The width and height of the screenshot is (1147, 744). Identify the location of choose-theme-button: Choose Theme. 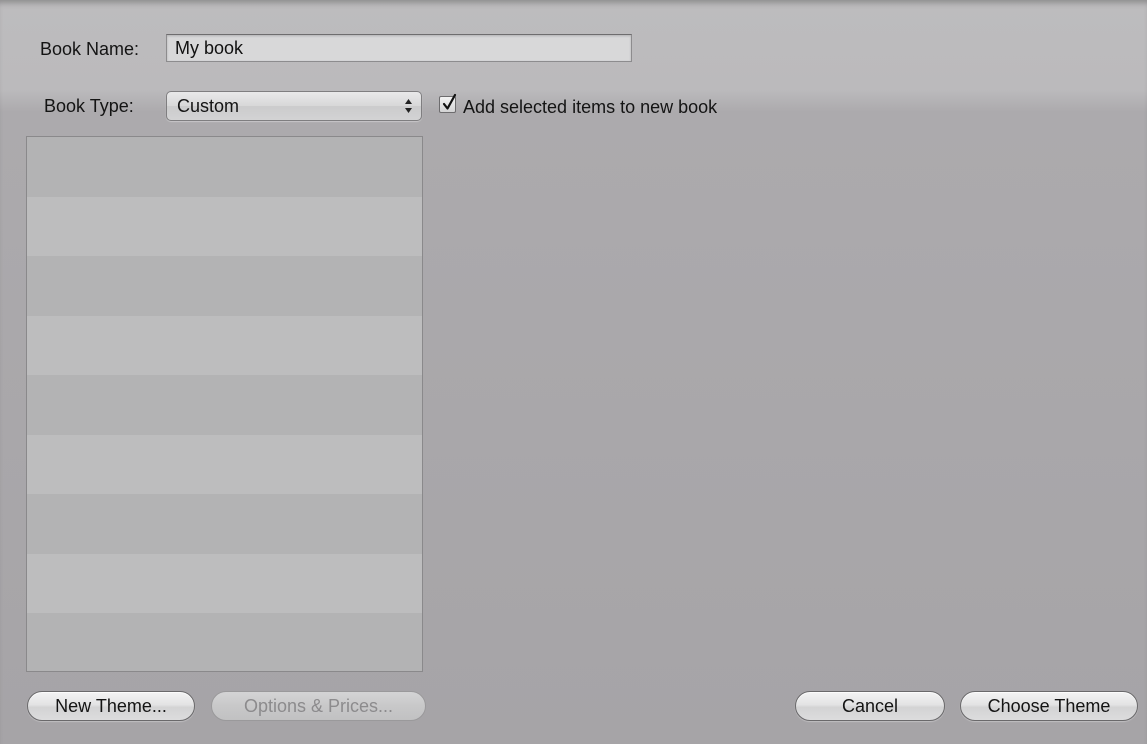
(1049, 706).